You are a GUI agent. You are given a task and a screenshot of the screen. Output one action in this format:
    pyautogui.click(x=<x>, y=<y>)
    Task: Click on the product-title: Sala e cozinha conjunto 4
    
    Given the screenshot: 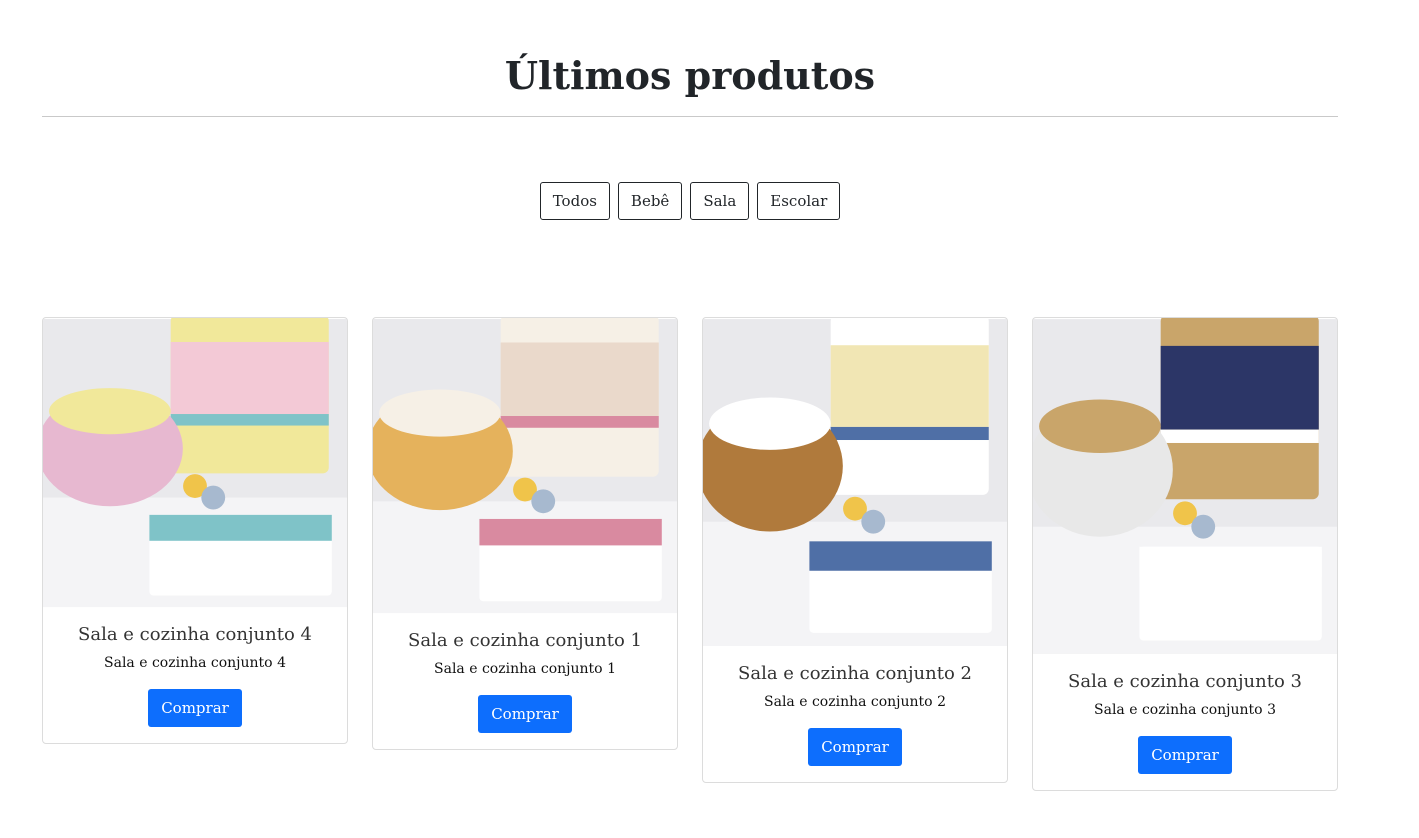 What is the action you would take?
    pyautogui.click(x=195, y=634)
    